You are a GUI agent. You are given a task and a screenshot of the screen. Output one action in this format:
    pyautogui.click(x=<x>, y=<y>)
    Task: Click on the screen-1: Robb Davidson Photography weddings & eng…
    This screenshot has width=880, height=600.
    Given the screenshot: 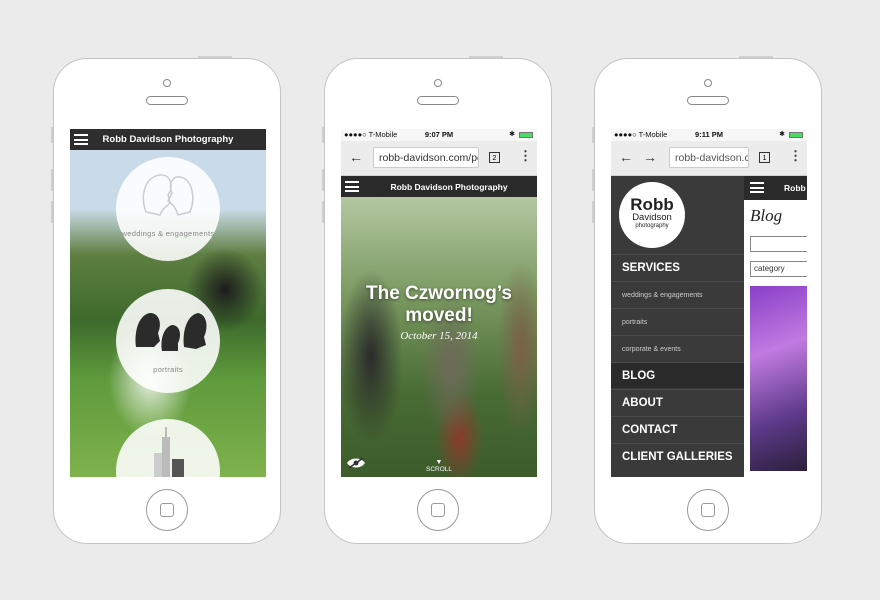 What is the action you would take?
    pyautogui.click(x=168, y=303)
    